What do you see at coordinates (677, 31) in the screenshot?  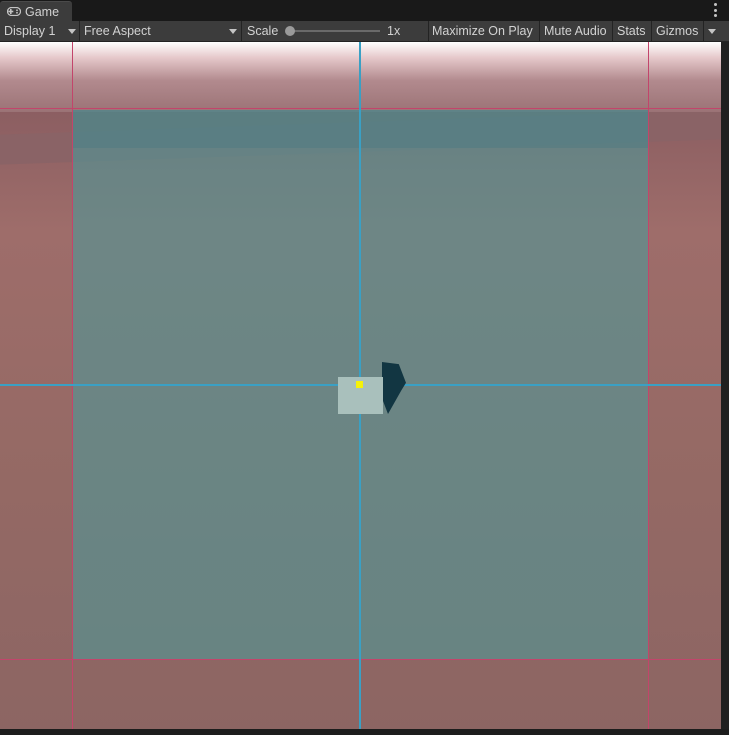 I see `gizmos-toggle: Gizmos` at bounding box center [677, 31].